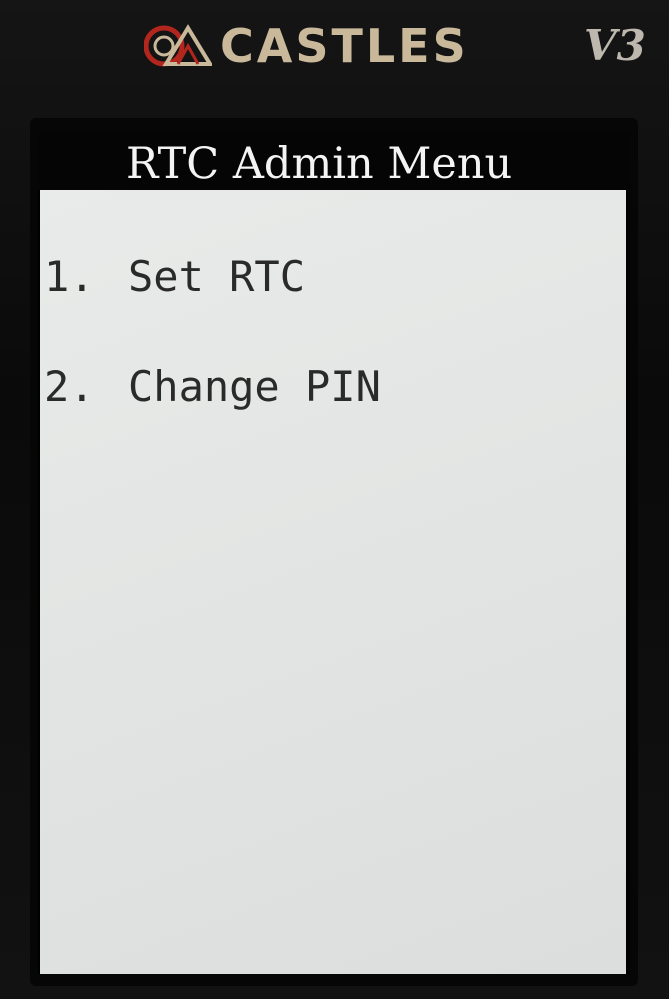 The width and height of the screenshot is (669, 999). What do you see at coordinates (217, 276) in the screenshot?
I see `menu-item-label: Set RTC` at bounding box center [217, 276].